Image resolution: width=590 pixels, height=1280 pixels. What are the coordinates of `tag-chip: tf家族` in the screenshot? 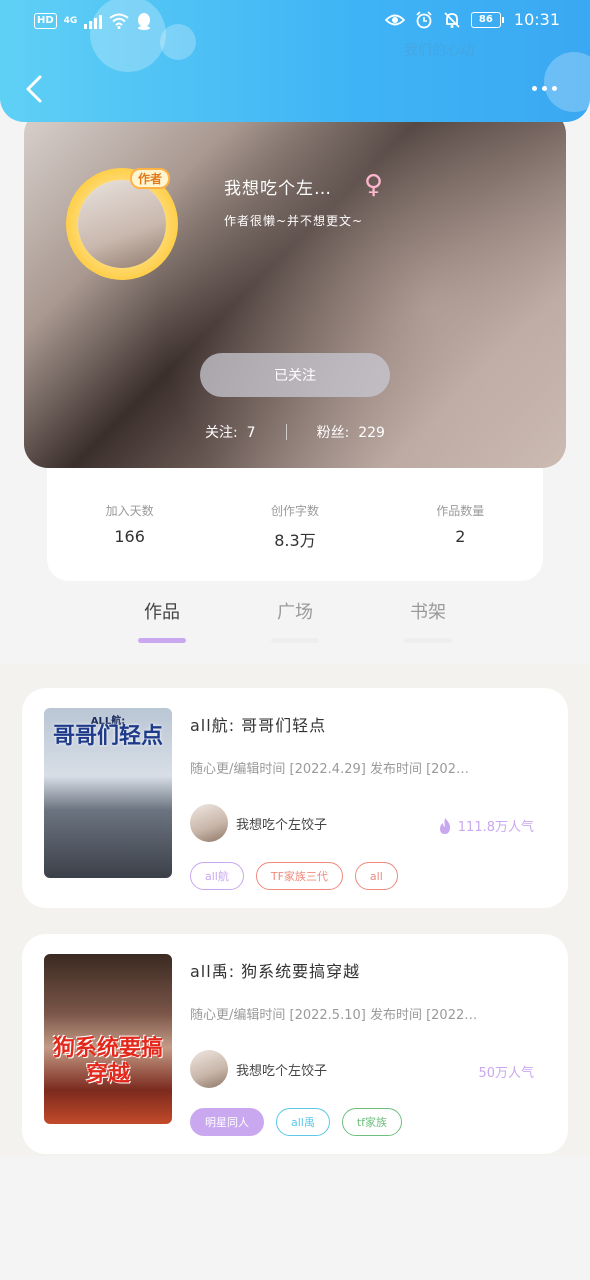 It's located at (372, 1122).